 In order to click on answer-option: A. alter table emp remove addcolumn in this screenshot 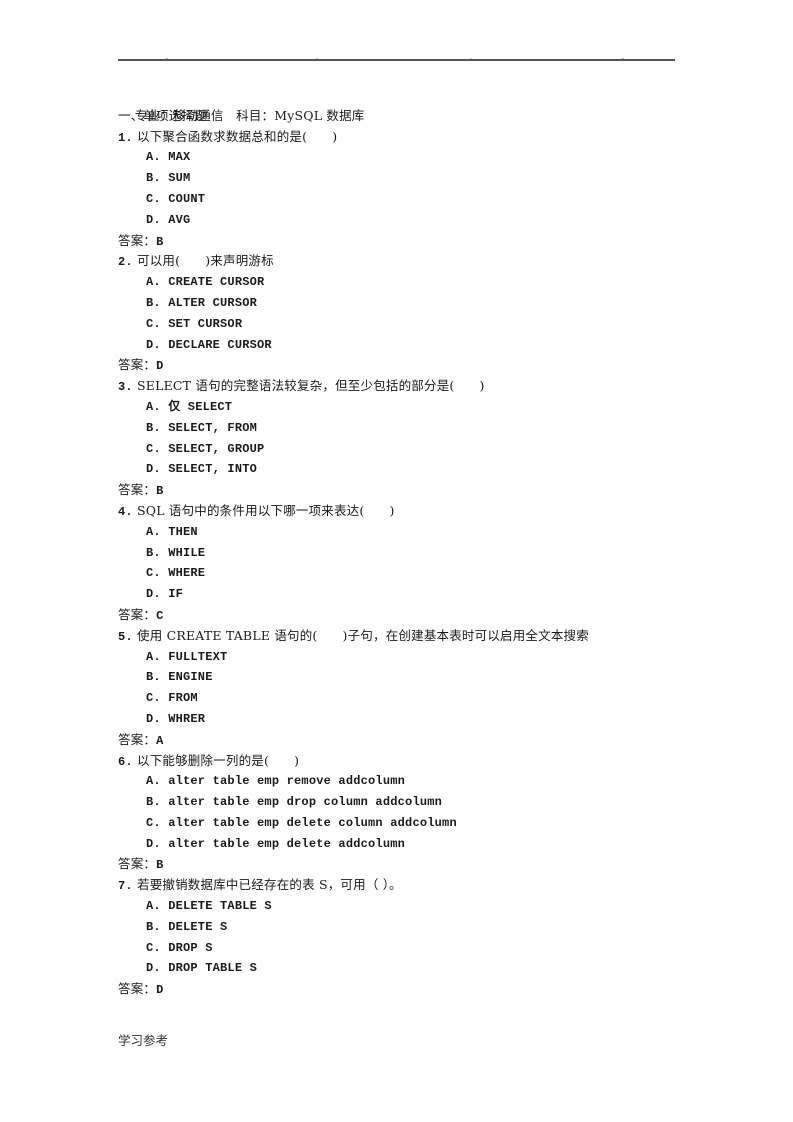, I will do `click(276, 781)`.